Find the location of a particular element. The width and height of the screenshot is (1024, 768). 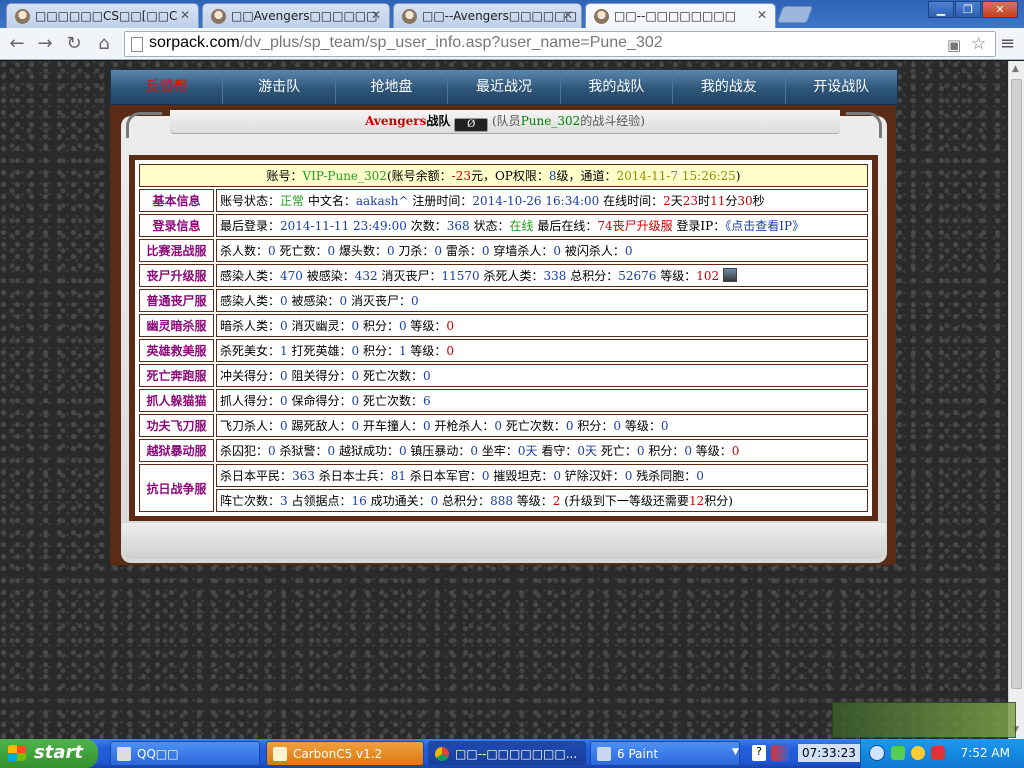

value: 3 is located at coordinates (284, 501).